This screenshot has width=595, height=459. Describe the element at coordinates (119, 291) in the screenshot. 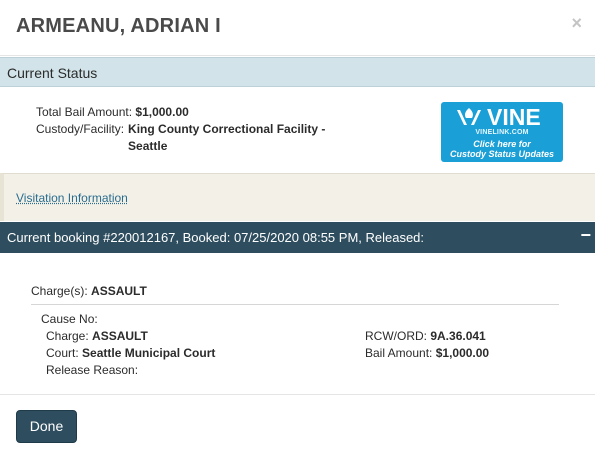

I see `charges-value: ASSAULT` at that location.